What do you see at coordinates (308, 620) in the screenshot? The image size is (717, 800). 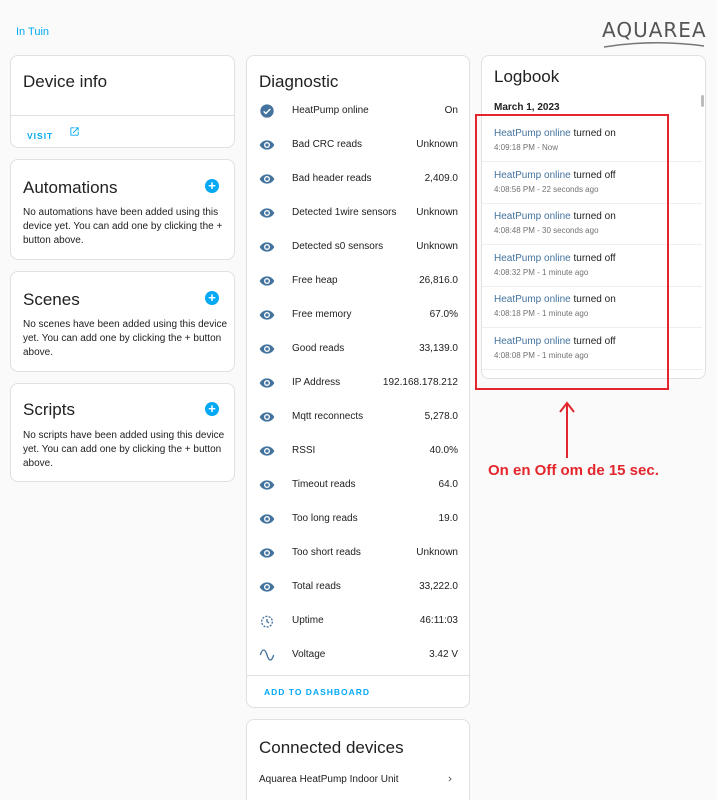 I see `diagnostic-label: Uptime` at bounding box center [308, 620].